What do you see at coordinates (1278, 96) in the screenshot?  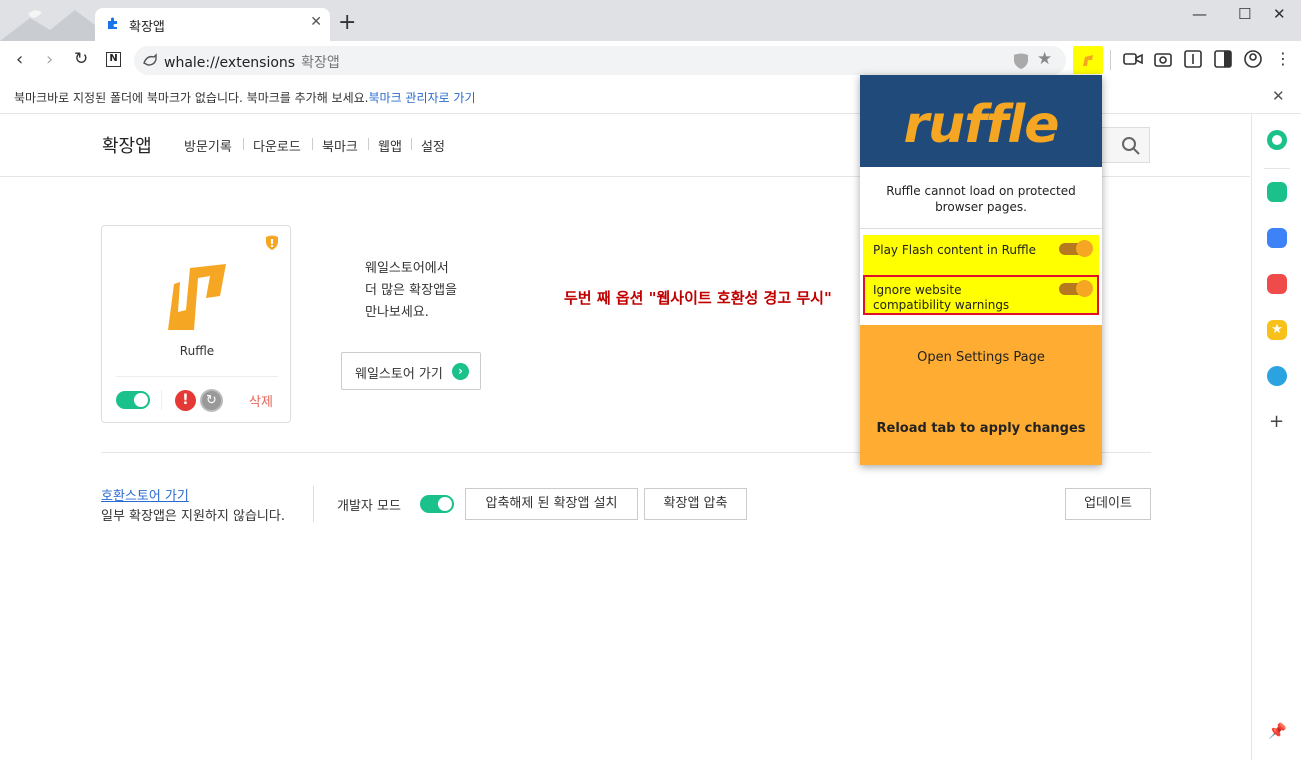 I see `bookmark-bar-close-icon: ✕` at bounding box center [1278, 96].